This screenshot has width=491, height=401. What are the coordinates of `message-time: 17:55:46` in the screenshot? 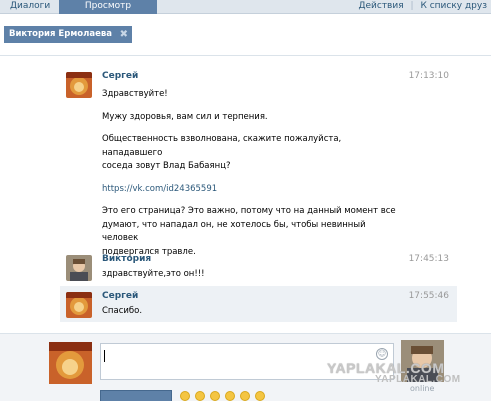 It's located at (428, 296).